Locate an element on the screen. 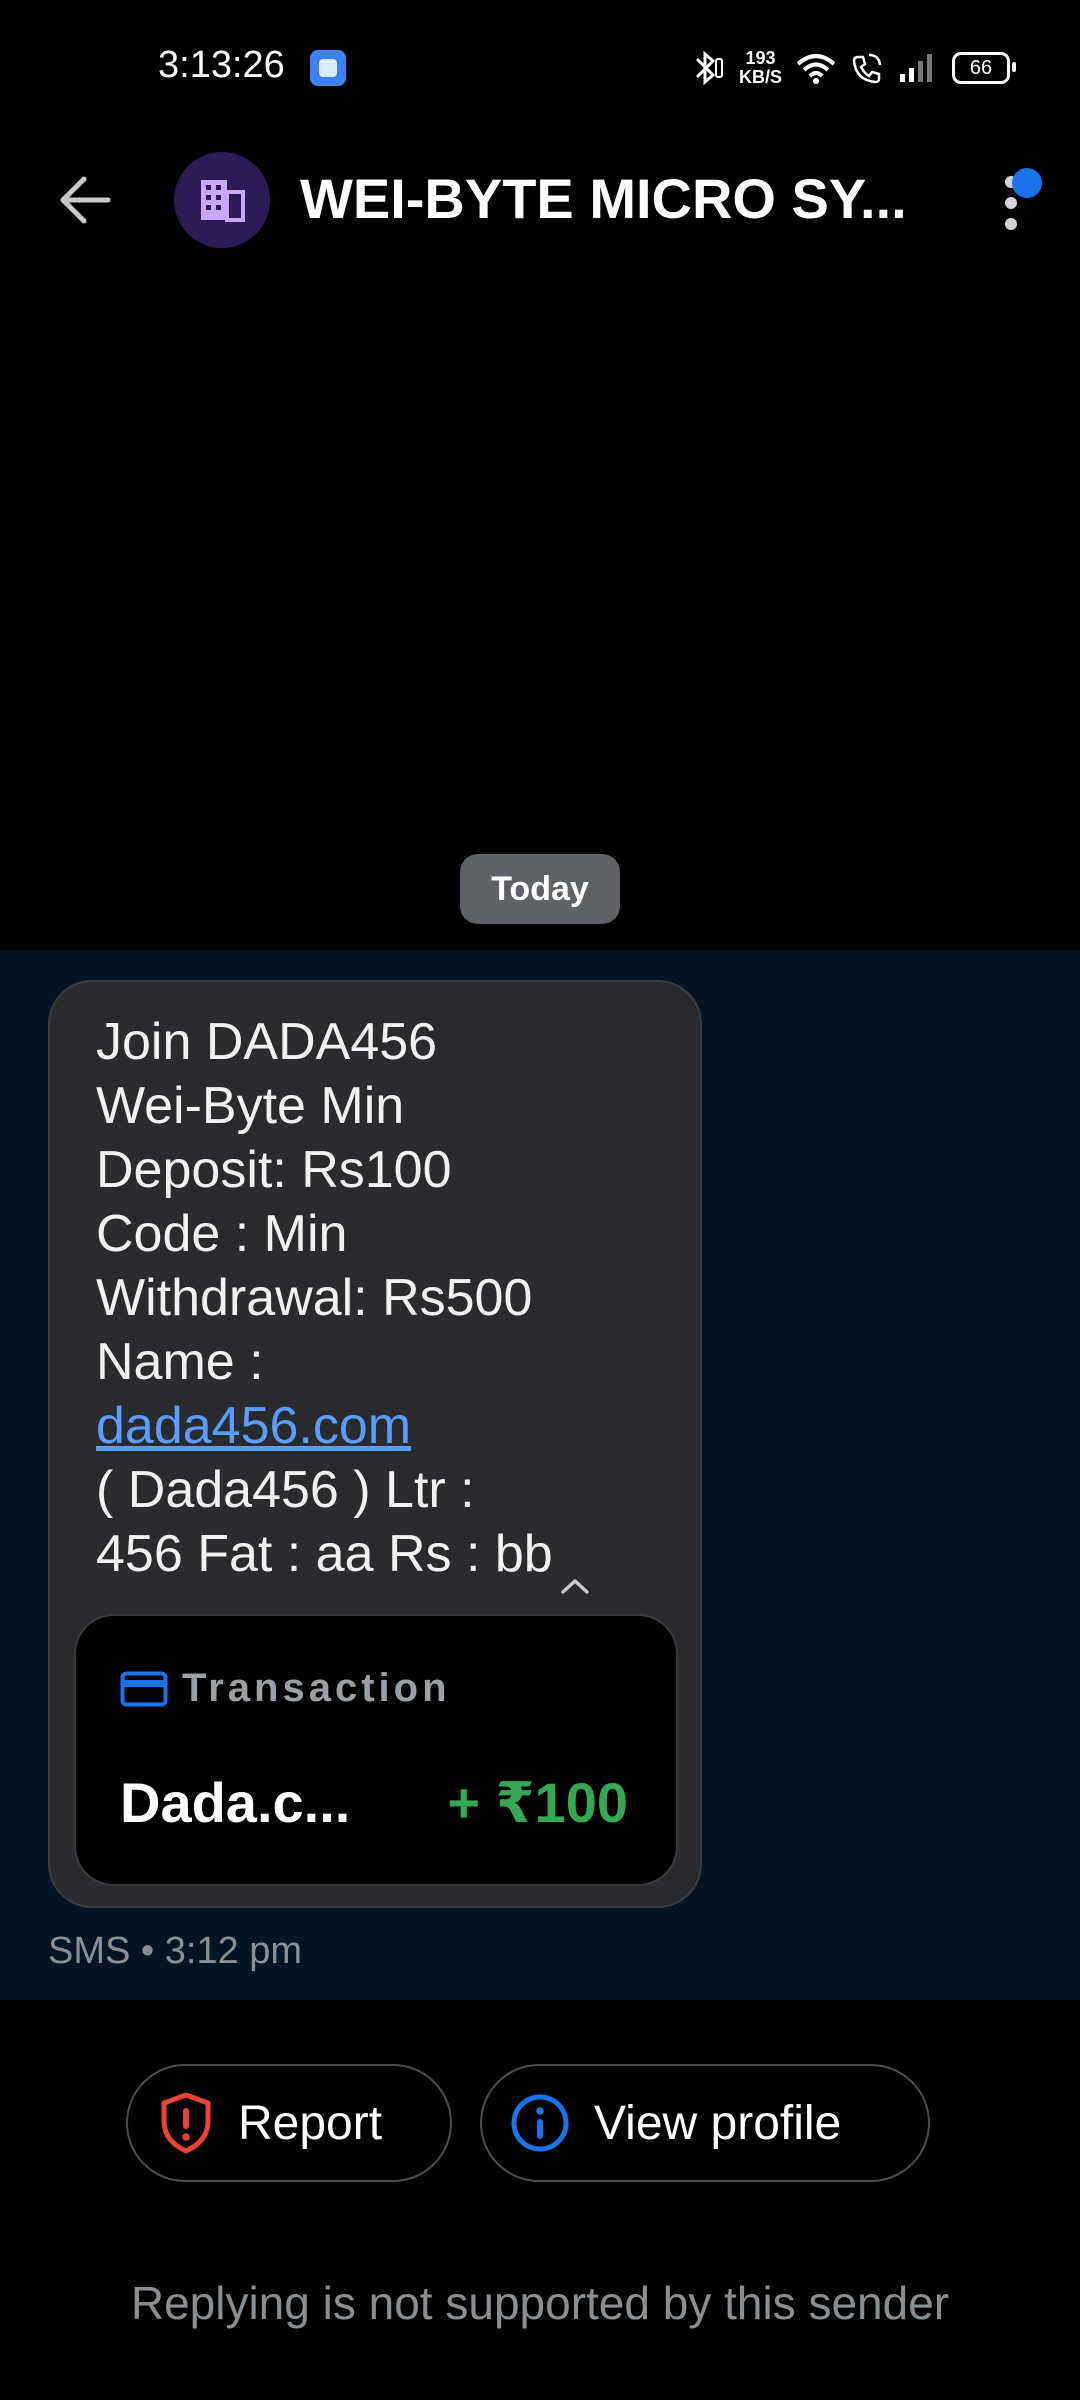 This screenshot has height=2400, width=1080. message-line: Wei-Byte Min is located at coordinates (250, 1106).